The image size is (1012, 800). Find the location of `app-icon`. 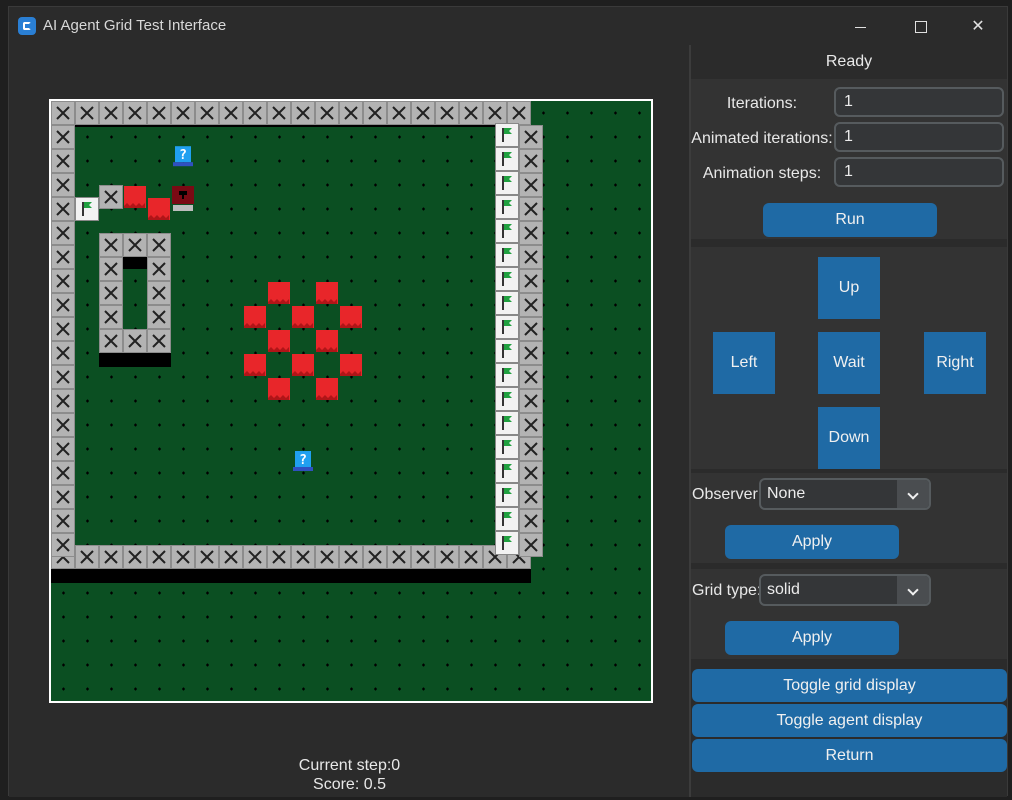

app-icon is located at coordinates (27, 26).